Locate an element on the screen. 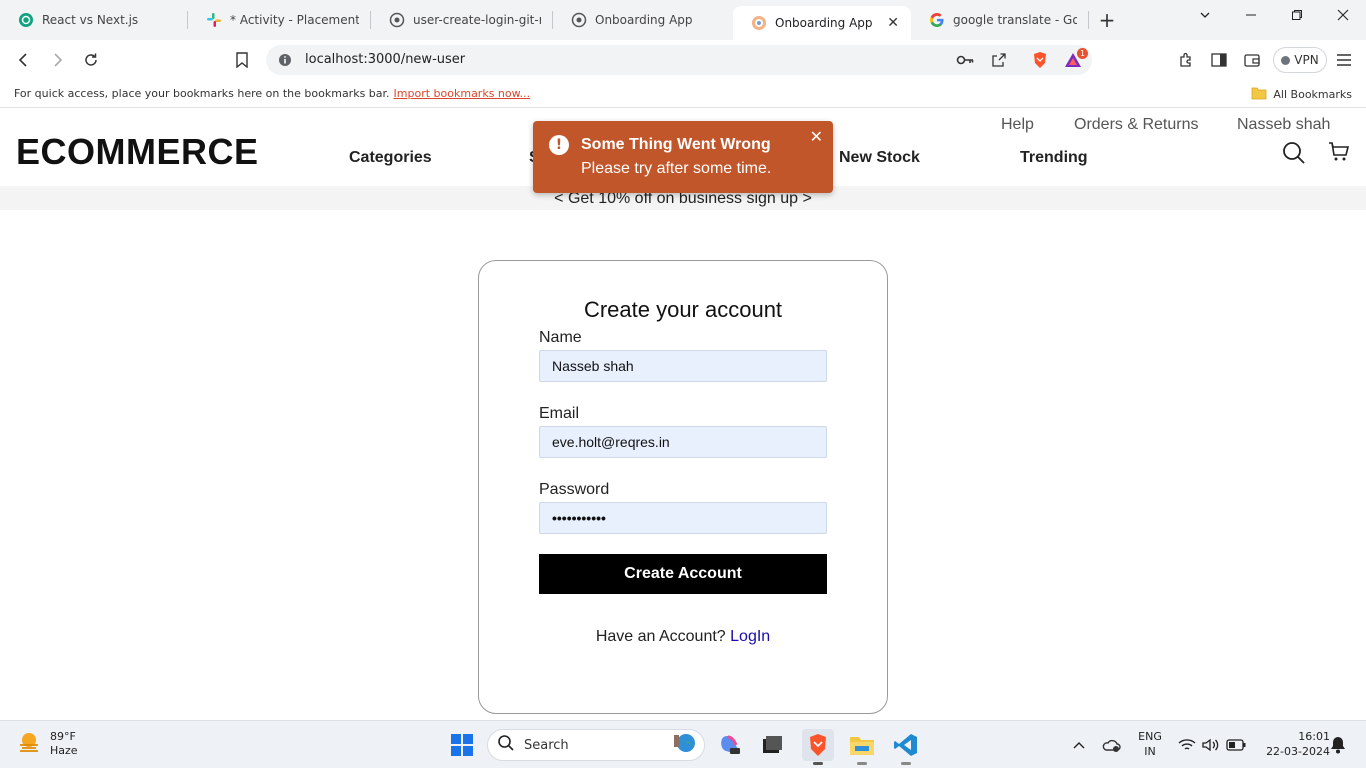  email-label: Email is located at coordinates (559, 413).